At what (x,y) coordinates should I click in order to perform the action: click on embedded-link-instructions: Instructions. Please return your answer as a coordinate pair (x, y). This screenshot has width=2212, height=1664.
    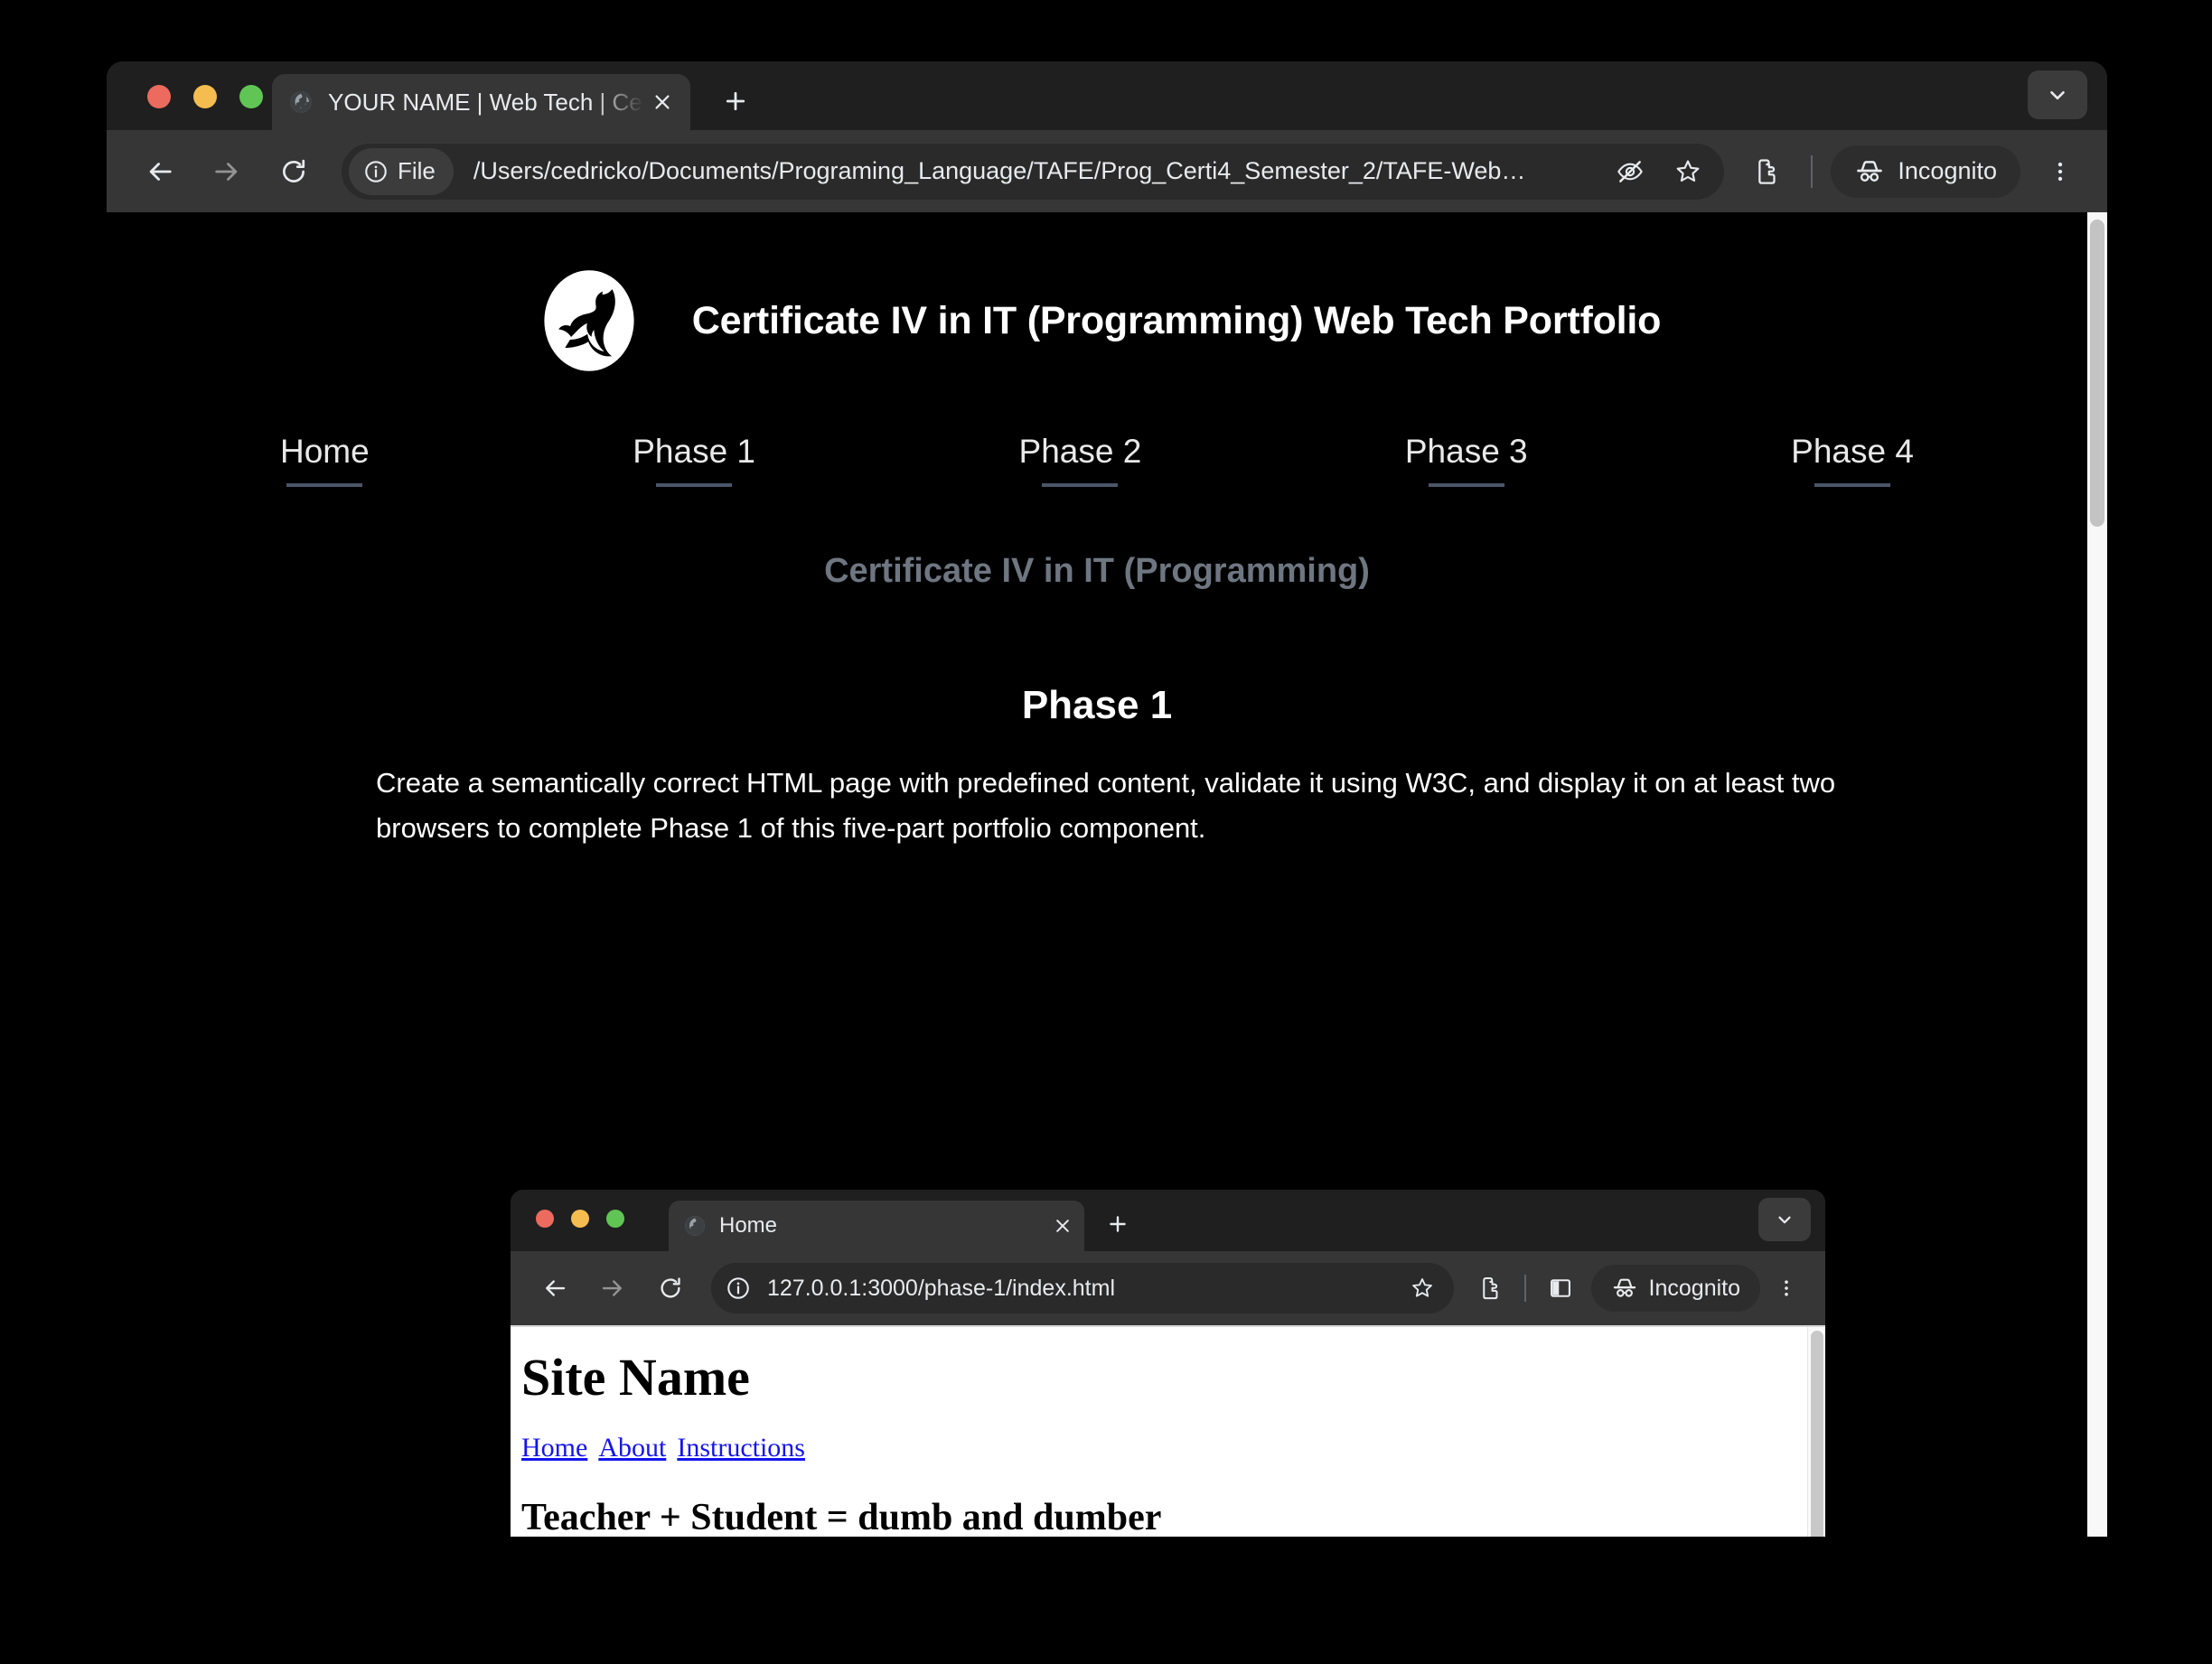
    Looking at the image, I should click on (741, 1448).